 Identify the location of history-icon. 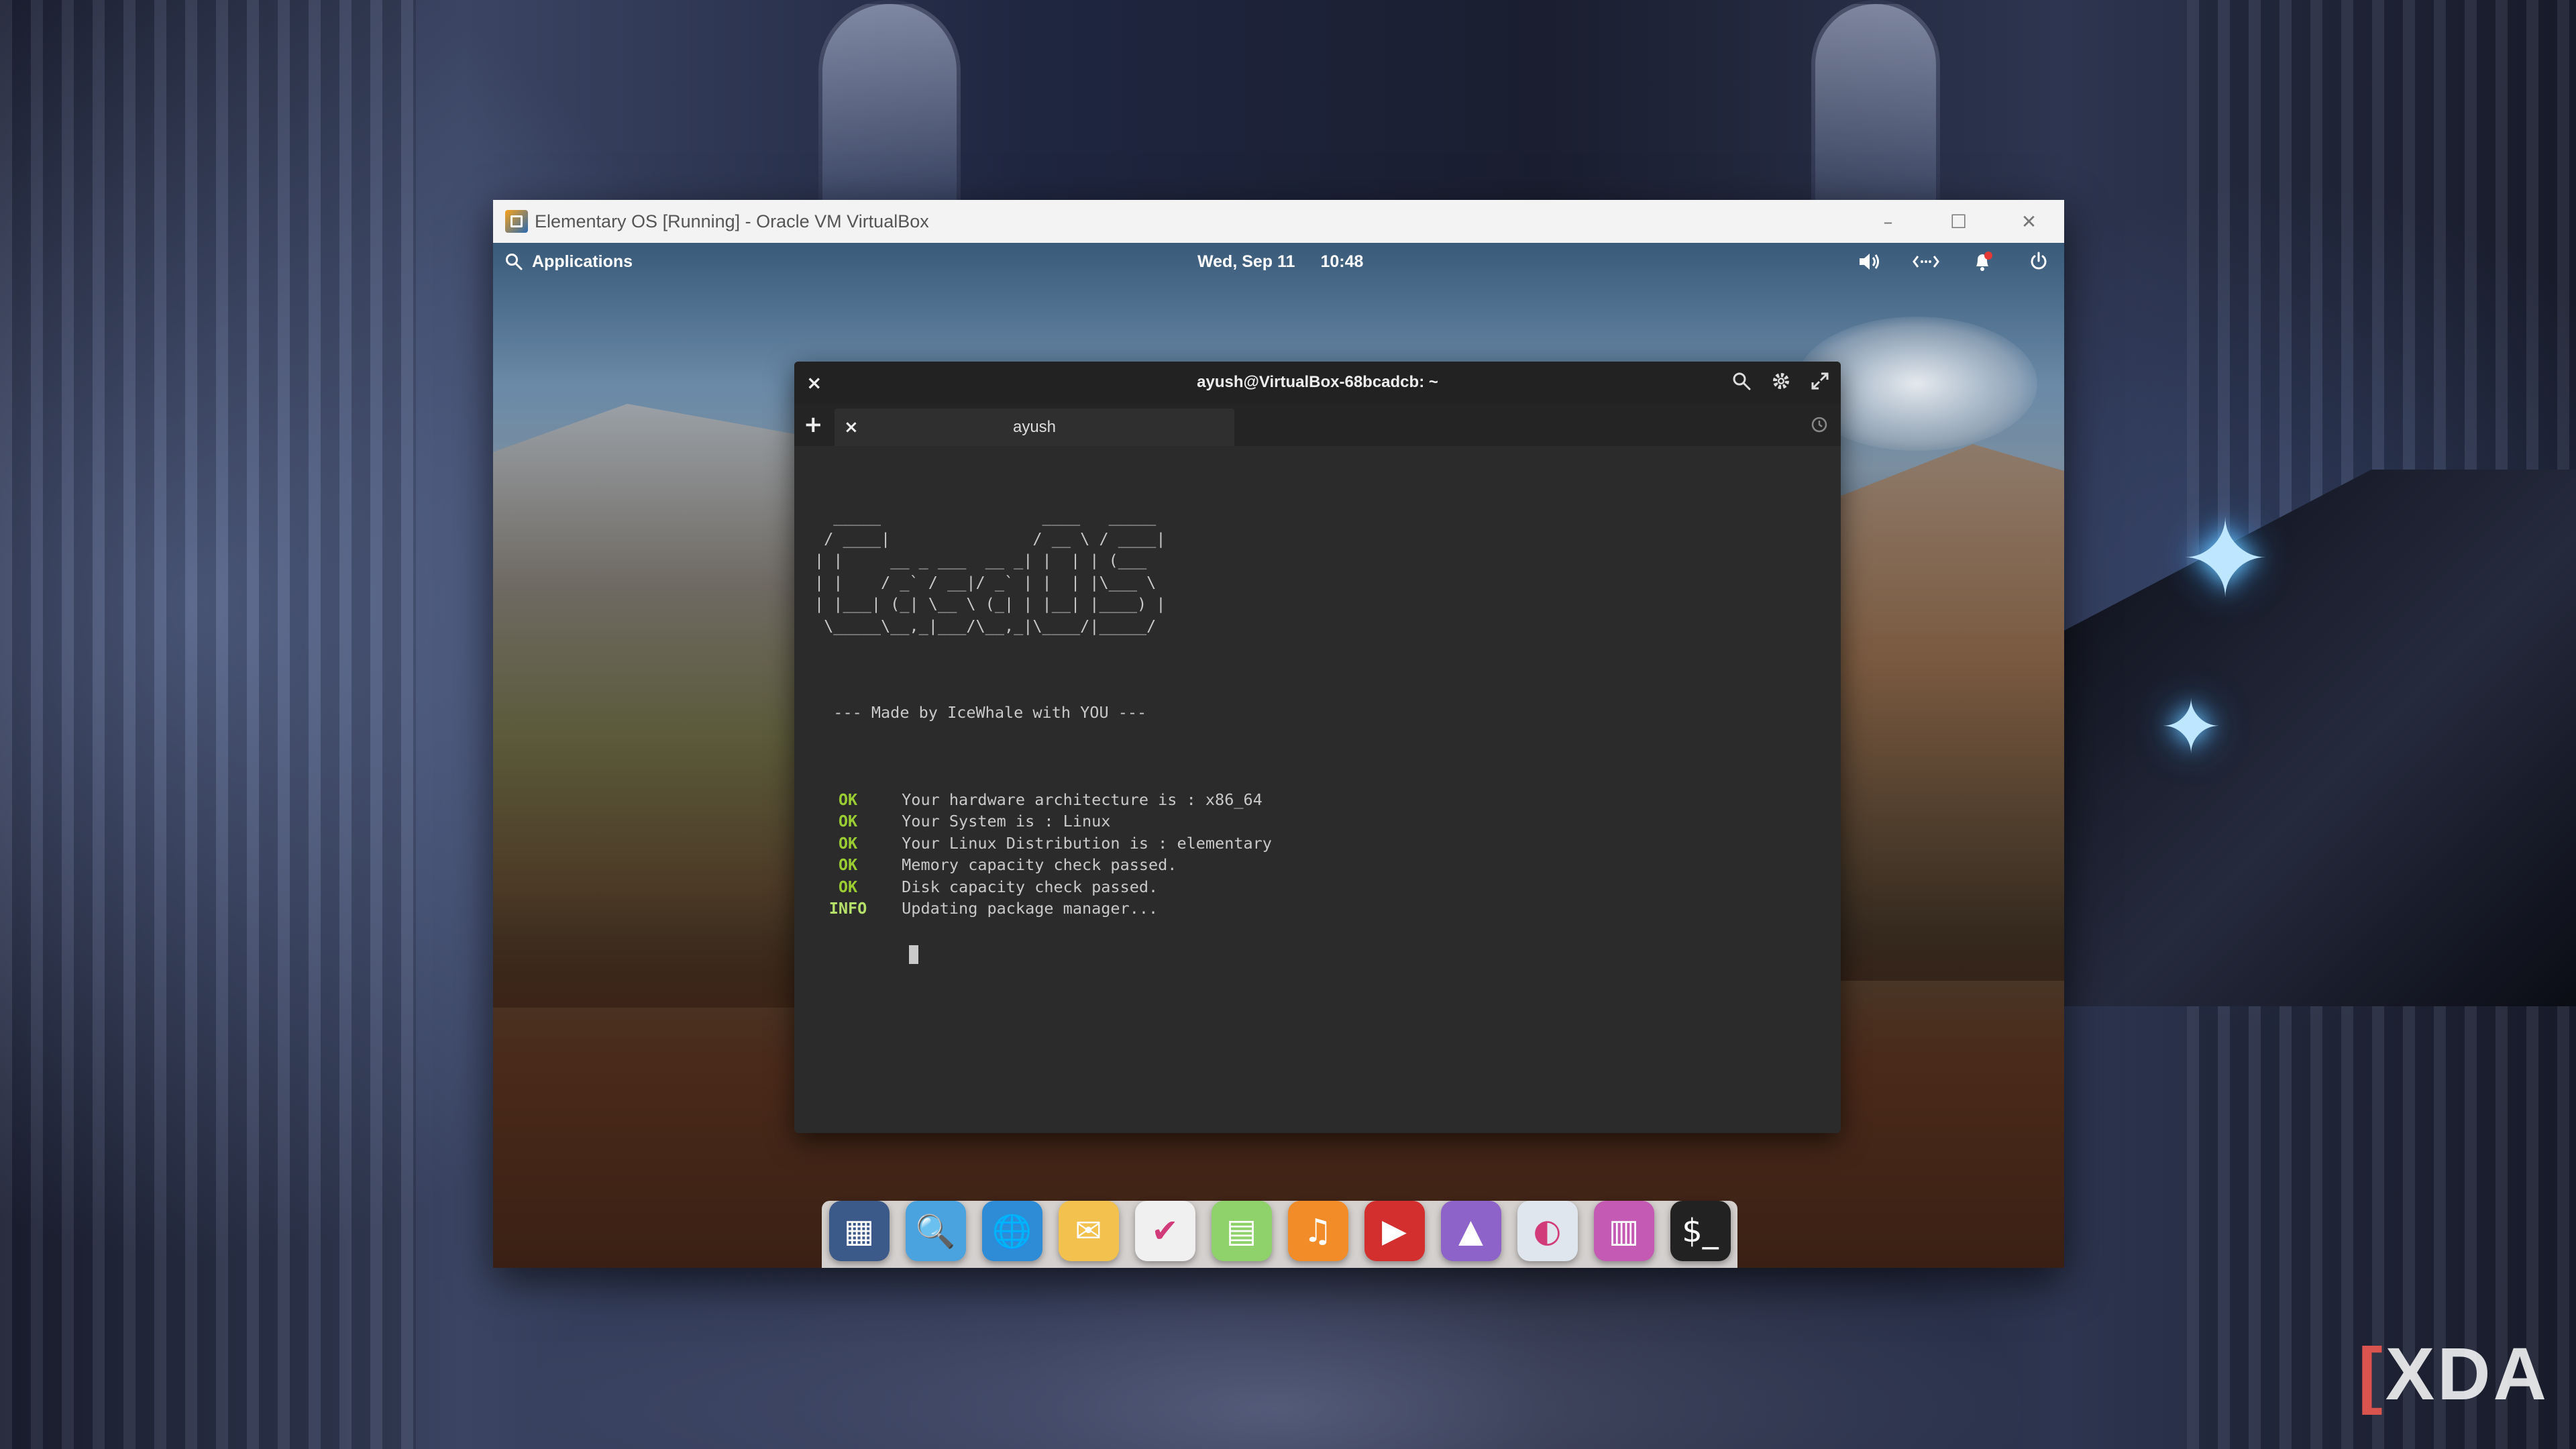
(1819, 424).